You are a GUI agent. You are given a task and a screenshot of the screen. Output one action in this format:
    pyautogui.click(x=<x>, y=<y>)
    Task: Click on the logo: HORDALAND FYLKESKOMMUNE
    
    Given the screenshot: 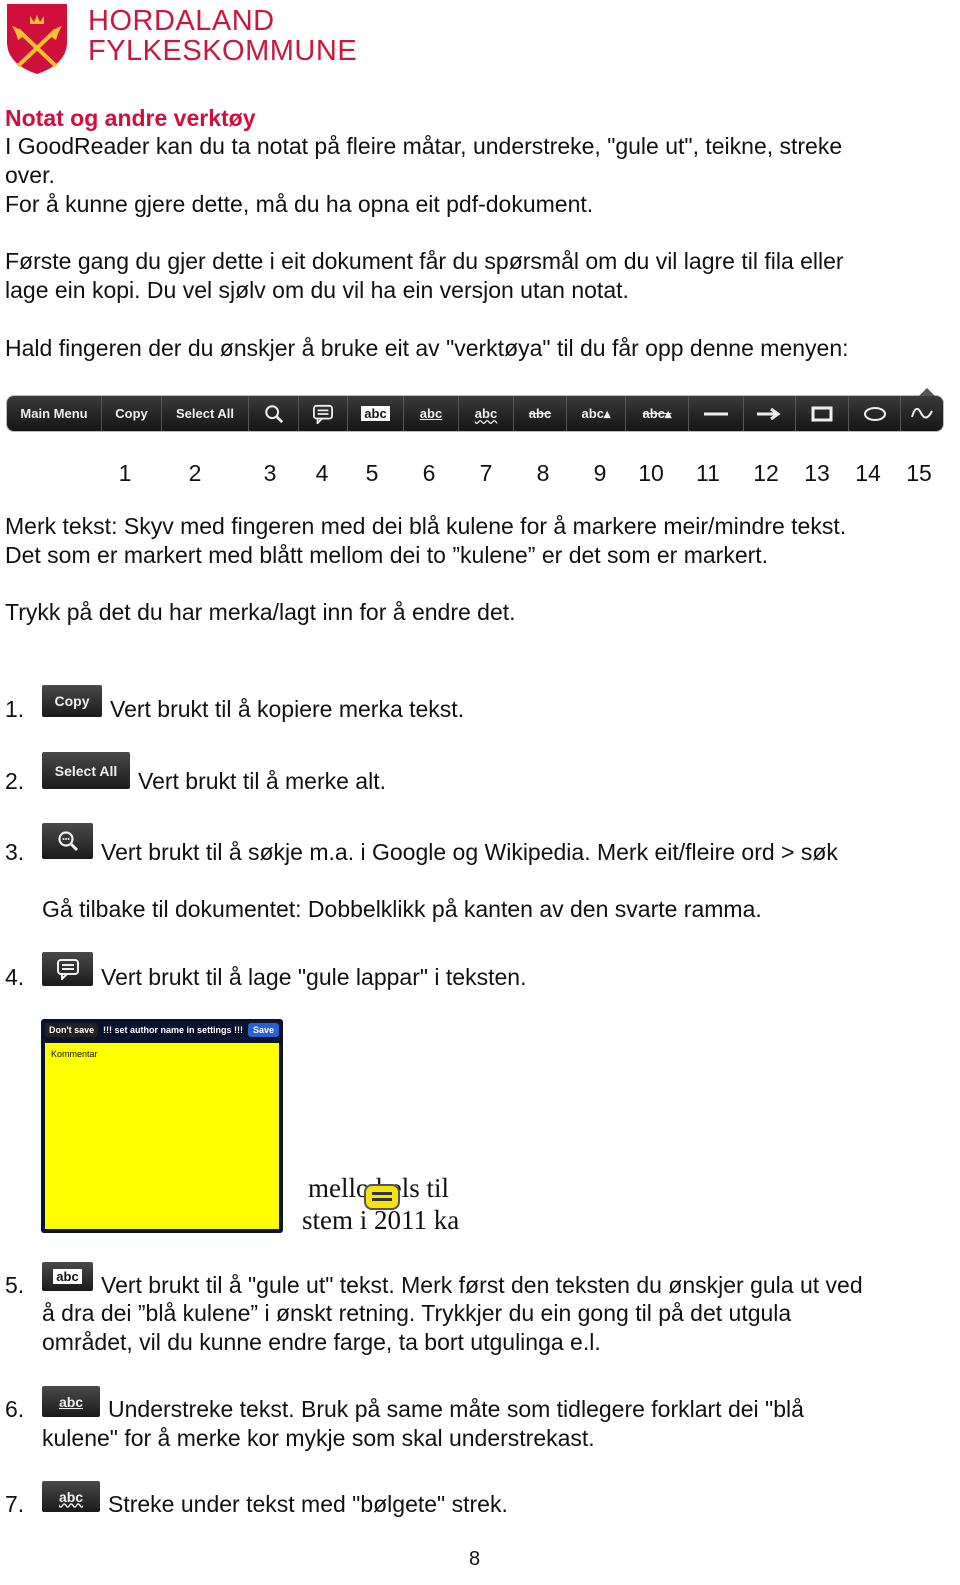 What is the action you would take?
    pyautogui.click(x=180, y=39)
    